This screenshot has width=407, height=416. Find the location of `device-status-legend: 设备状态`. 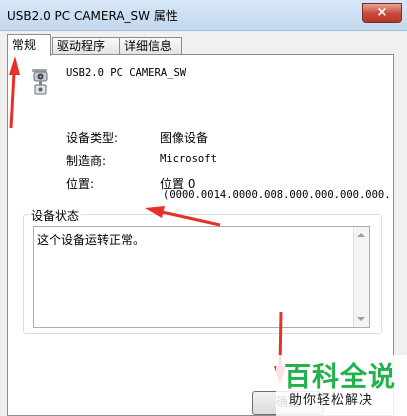

device-status-legend: 设备状态 is located at coordinates (55, 215).